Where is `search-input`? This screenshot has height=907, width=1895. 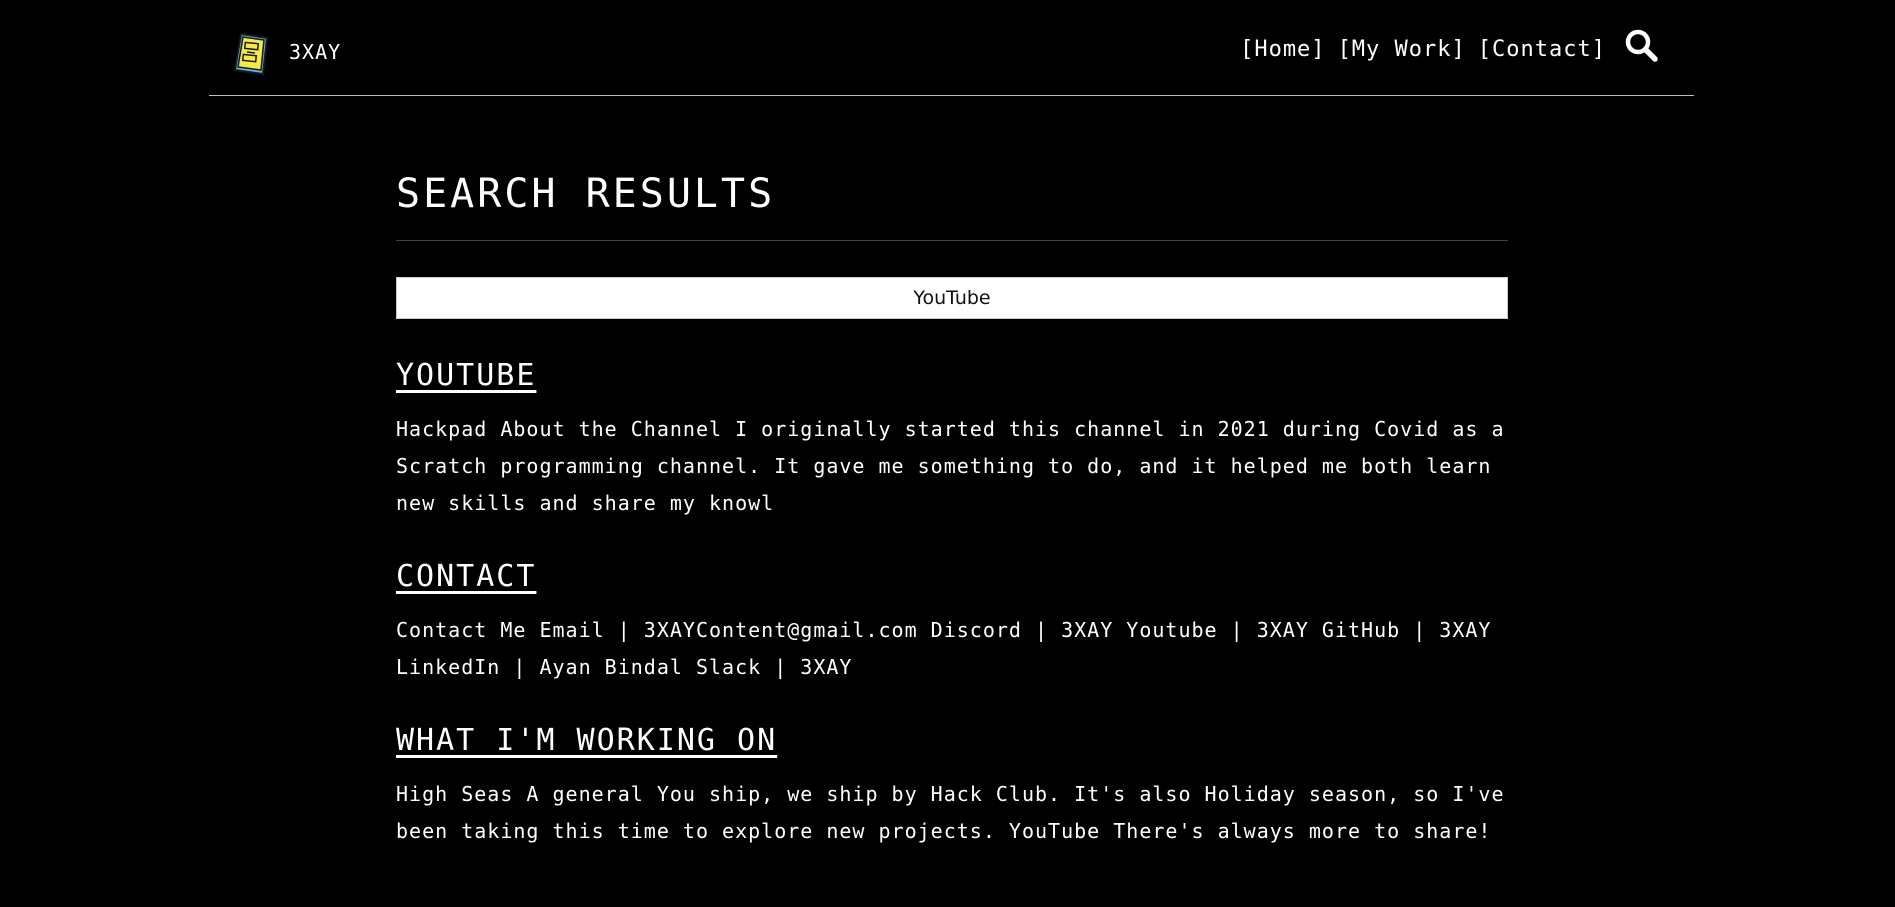 search-input is located at coordinates (952, 298).